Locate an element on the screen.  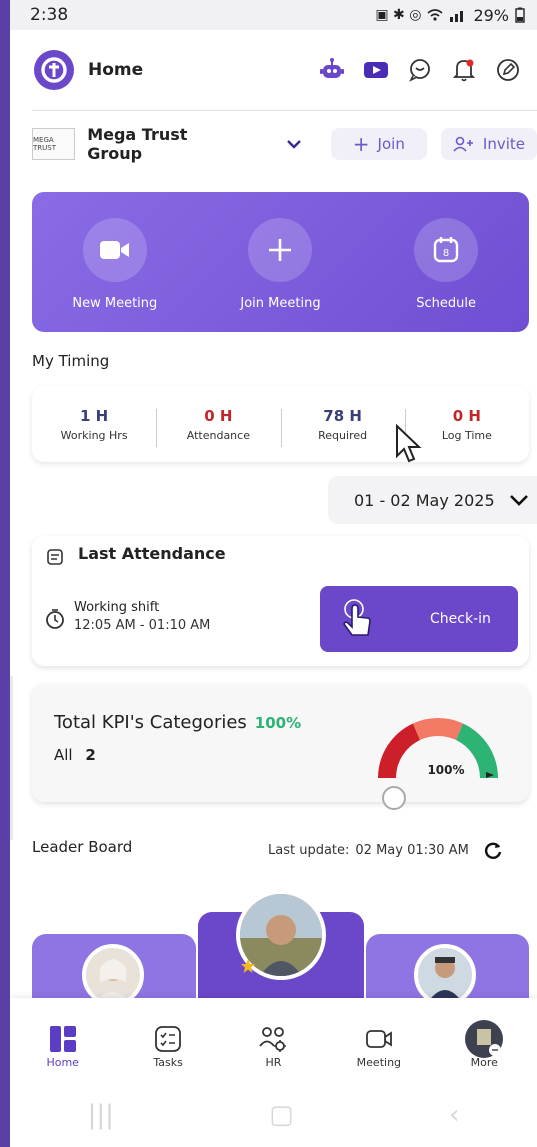
leader-avatar-third is located at coordinates (445, 975).